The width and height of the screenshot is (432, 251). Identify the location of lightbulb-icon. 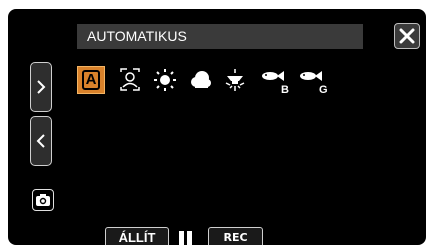
(235, 80).